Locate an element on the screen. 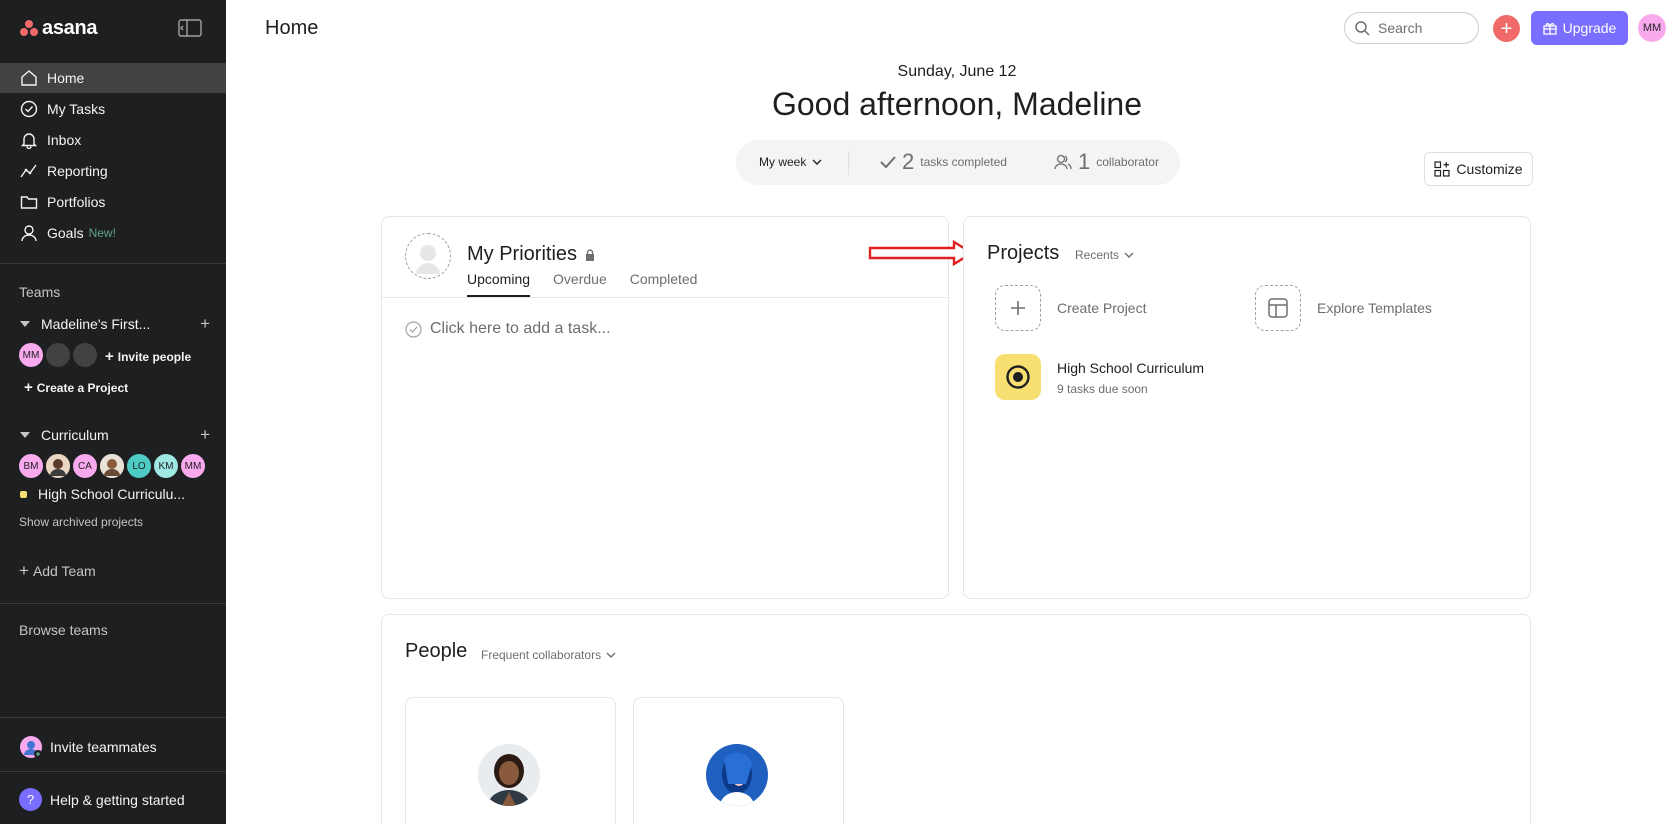 Image resolution: width=1680 pixels, height=824 pixels. team-members-madeline: MM is located at coordinates (58, 355).